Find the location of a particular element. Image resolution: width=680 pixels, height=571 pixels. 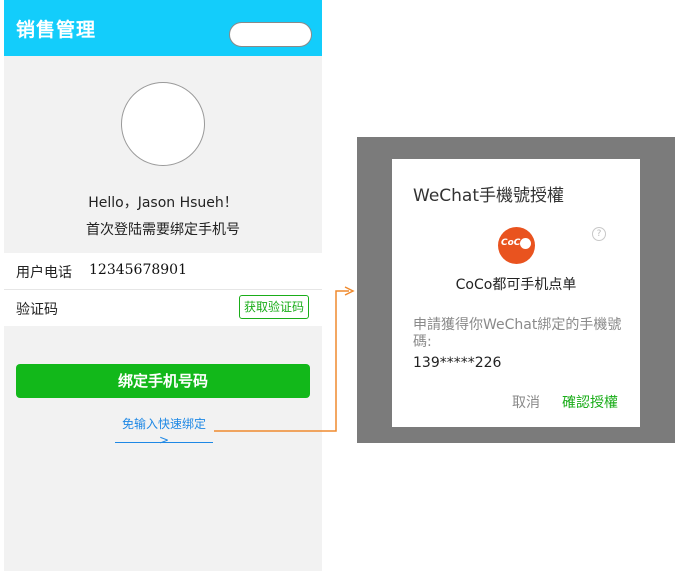

logo-face-icon is located at coordinates (525, 243).